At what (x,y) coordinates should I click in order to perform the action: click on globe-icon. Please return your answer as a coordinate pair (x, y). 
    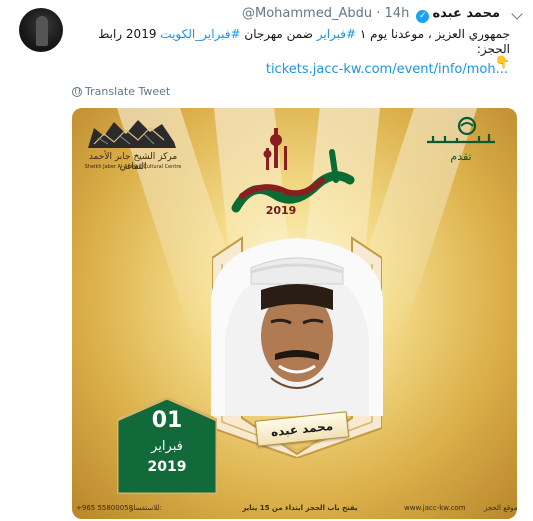
    Looking at the image, I should click on (77, 92).